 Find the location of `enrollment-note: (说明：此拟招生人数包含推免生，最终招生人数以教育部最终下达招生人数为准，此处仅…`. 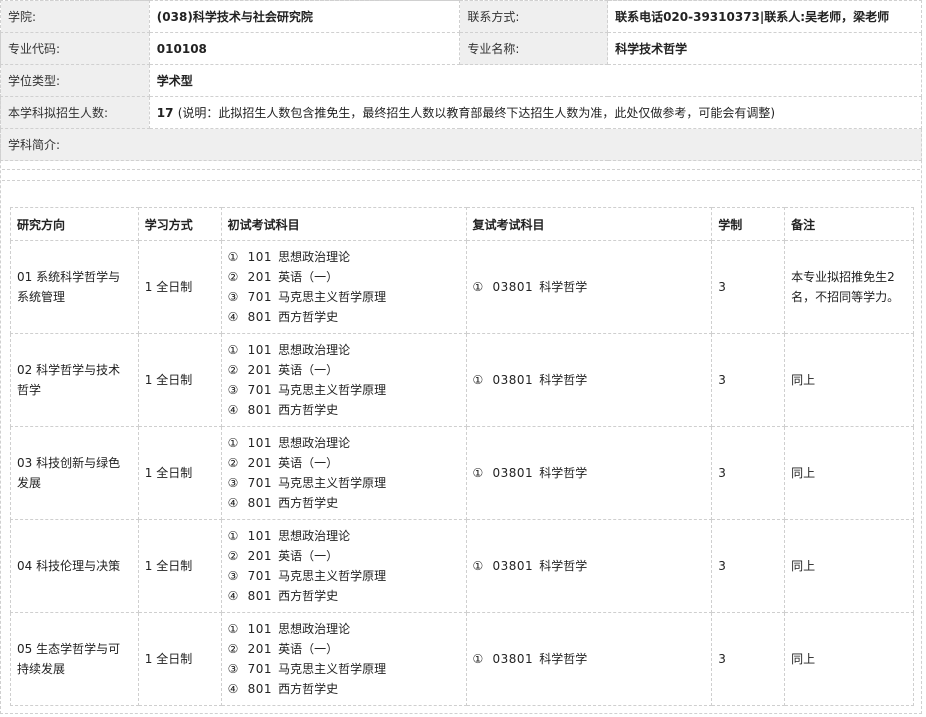

enrollment-note: (说明：此拟招生人数包含推免生，最终招生人数以教育部最终下达招生人数为准，此处仅… is located at coordinates (476, 113).